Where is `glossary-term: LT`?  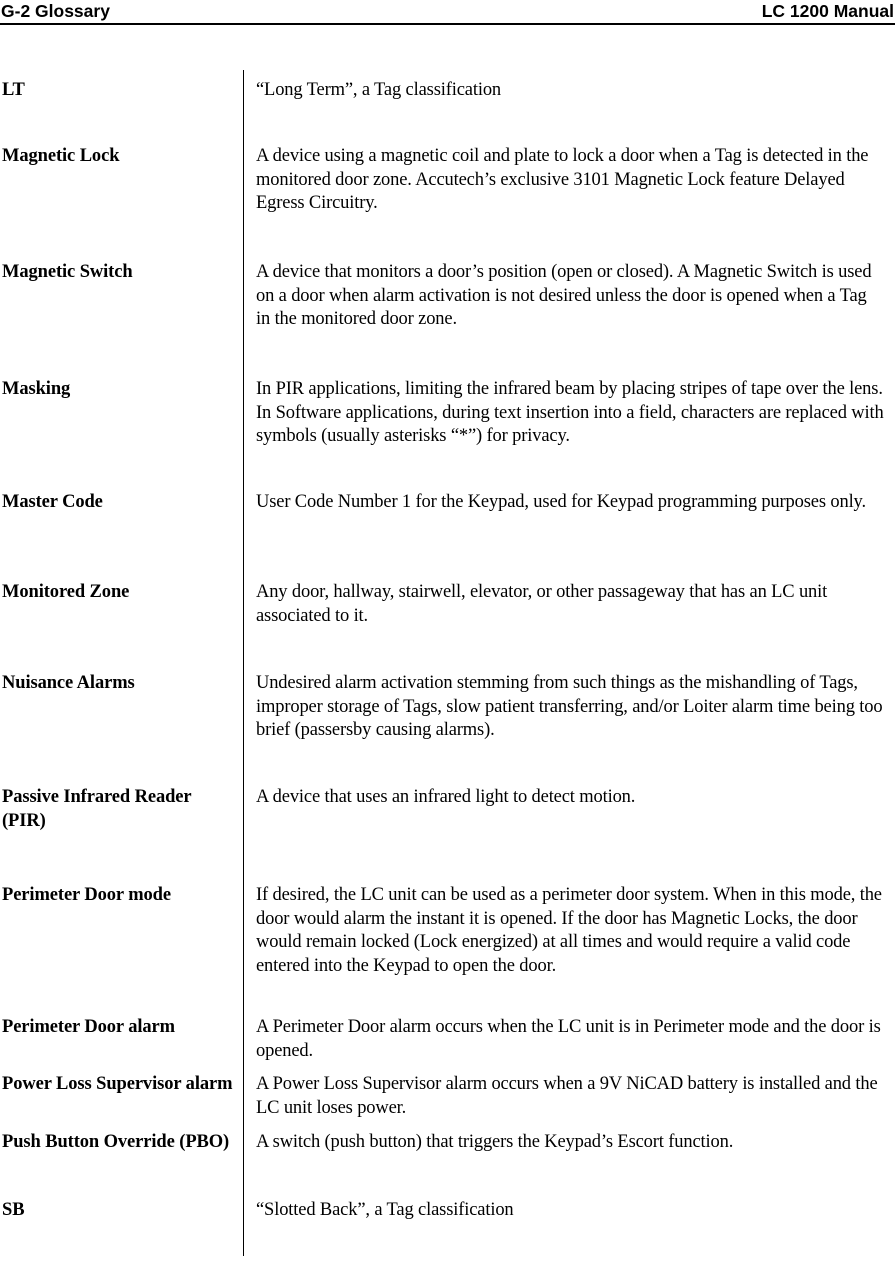 glossary-term: LT is located at coordinates (13, 90).